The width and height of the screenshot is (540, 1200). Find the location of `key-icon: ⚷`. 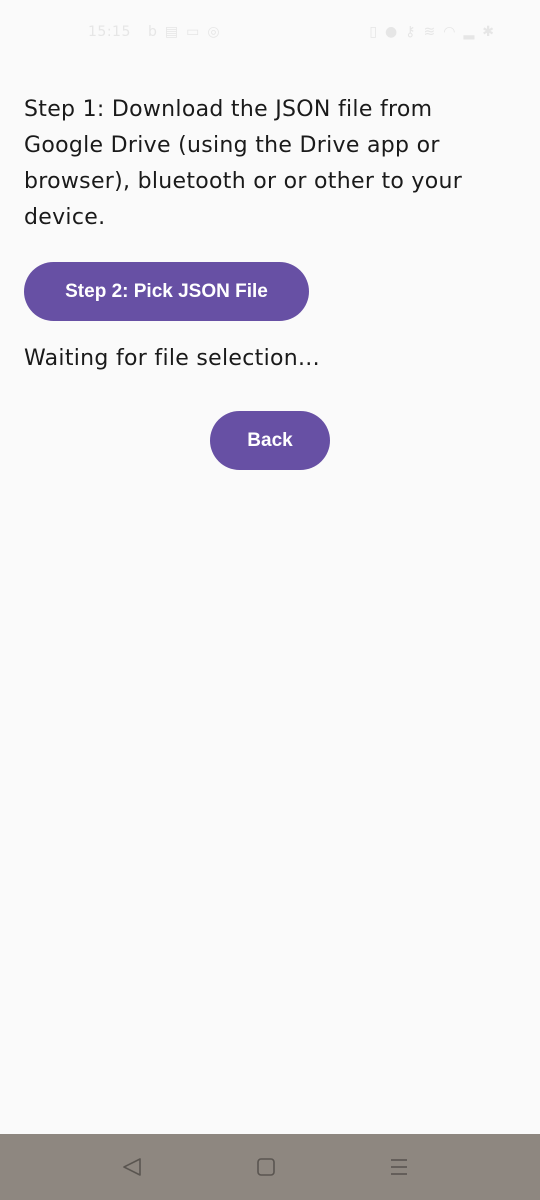

key-icon: ⚷ is located at coordinates (410, 32).